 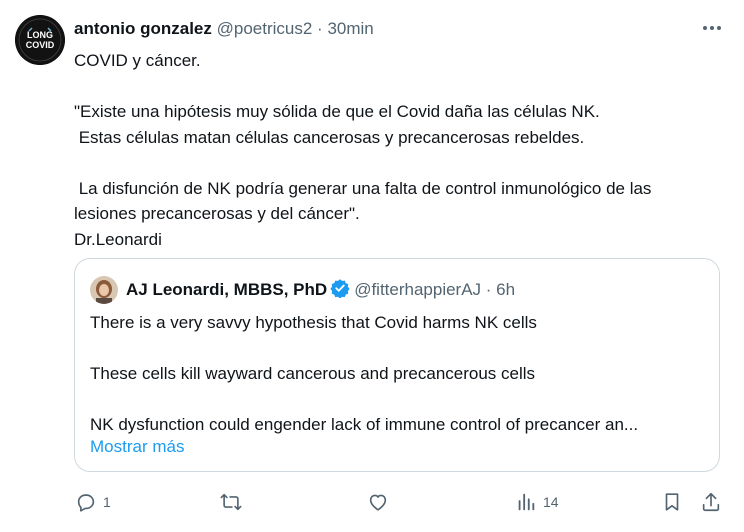 I want to click on avatar-text-bottom: COVID, so click(x=40, y=45).